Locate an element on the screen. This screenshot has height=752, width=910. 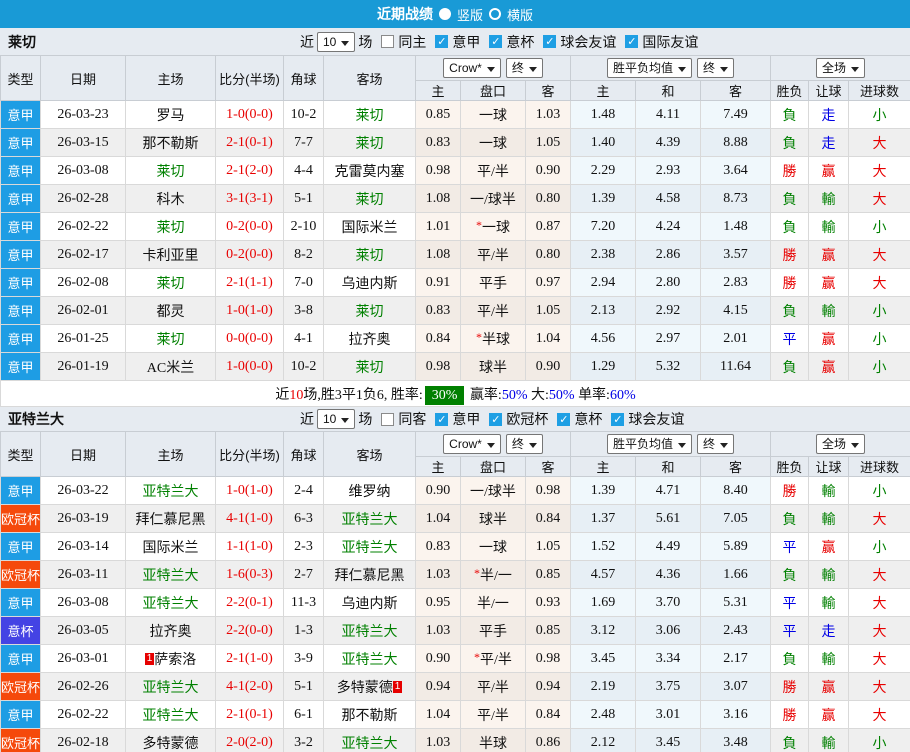
col-header-5: 客场 is located at coordinates (369, 78).